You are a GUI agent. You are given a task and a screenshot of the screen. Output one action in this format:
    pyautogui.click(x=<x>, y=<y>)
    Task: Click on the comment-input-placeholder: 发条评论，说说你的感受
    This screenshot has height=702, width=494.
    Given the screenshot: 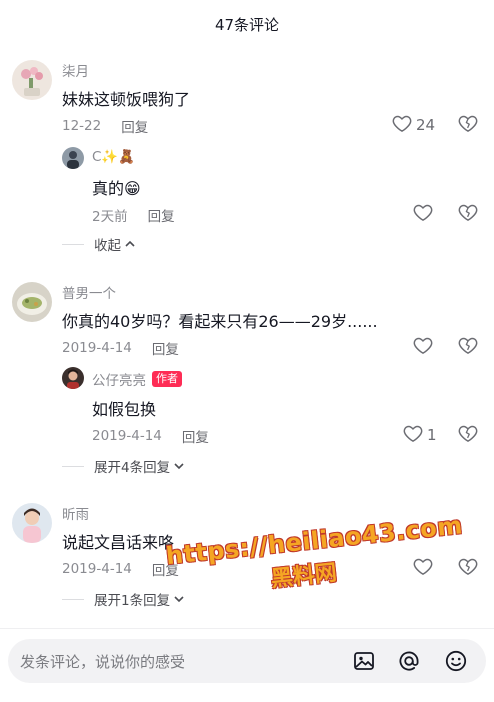 What is the action you would take?
    pyautogui.click(x=103, y=662)
    